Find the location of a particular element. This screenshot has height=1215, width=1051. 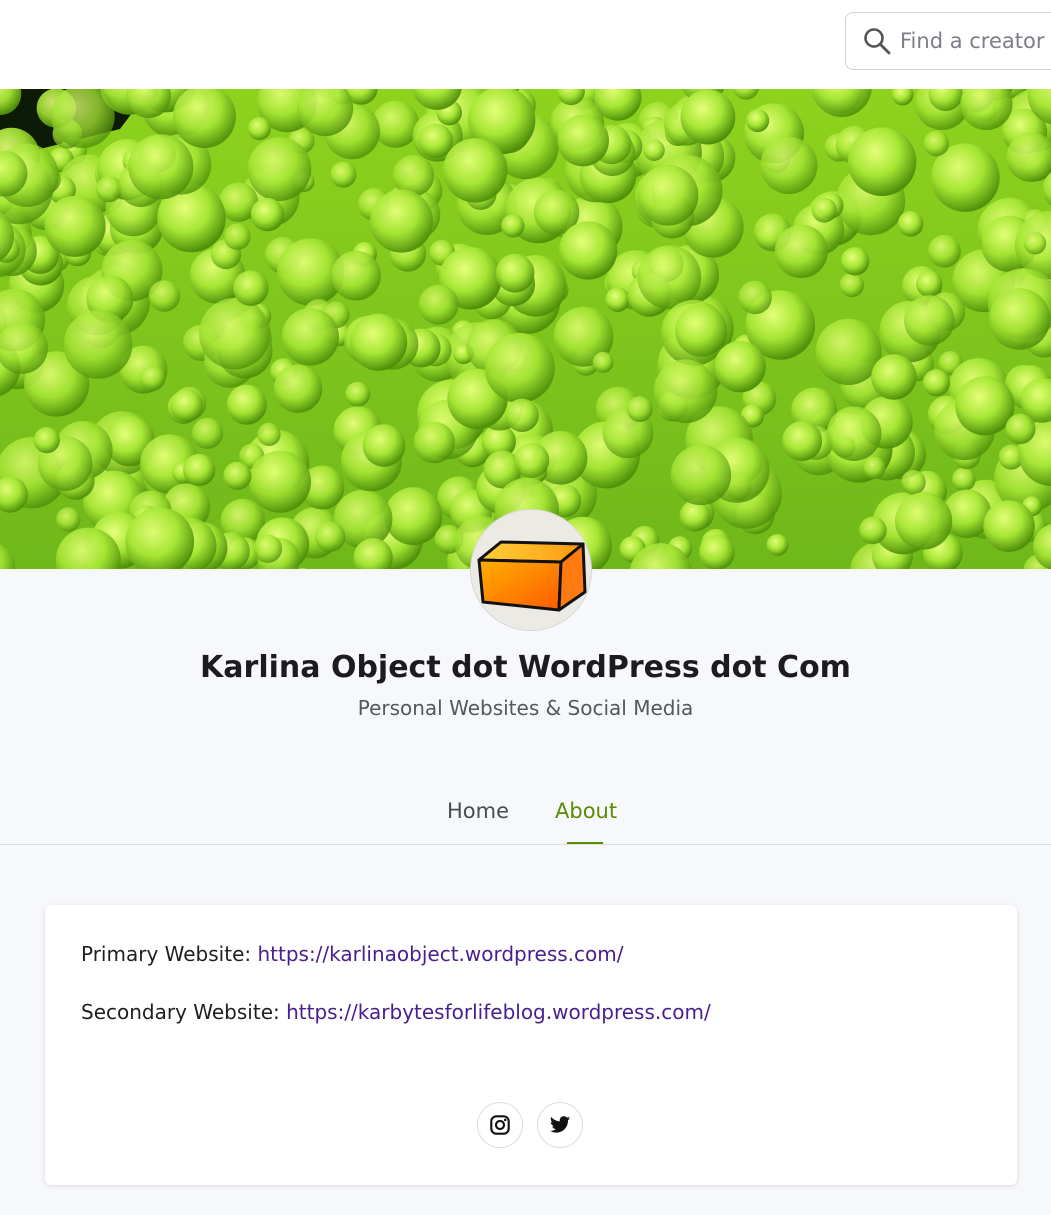

instagram-icon is located at coordinates (500, 1125).